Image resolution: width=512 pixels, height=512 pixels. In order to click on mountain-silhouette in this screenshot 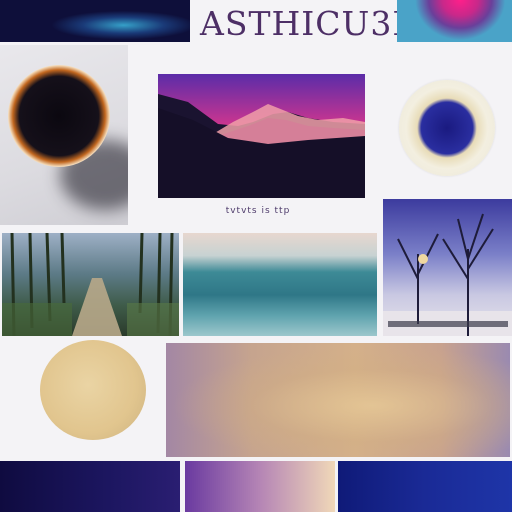, I will do `click(261, 146)`.